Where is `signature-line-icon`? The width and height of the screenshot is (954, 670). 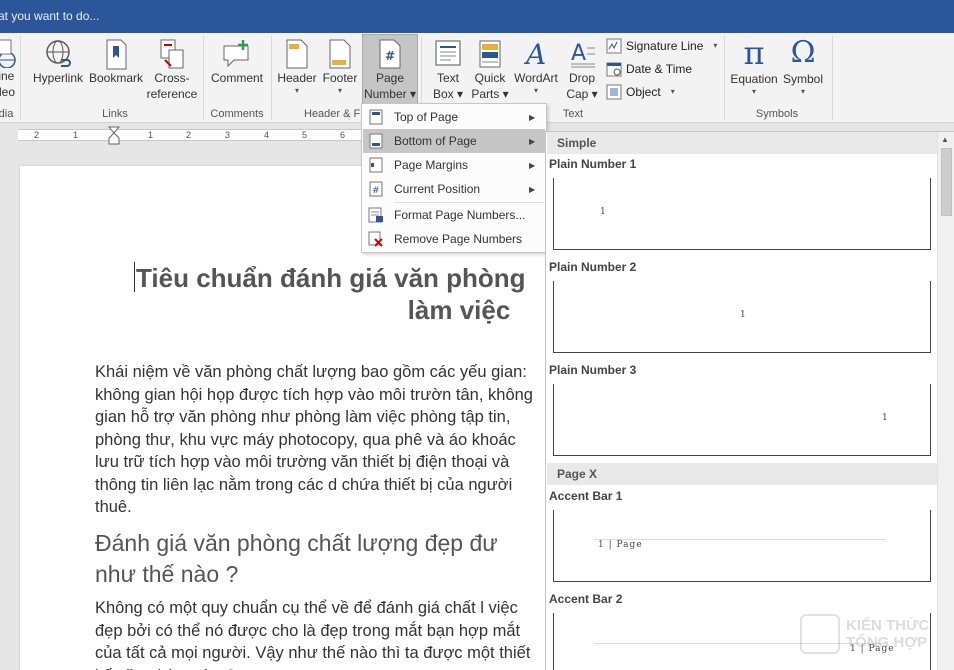 signature-line-icon is located at coordinates (614, 46).